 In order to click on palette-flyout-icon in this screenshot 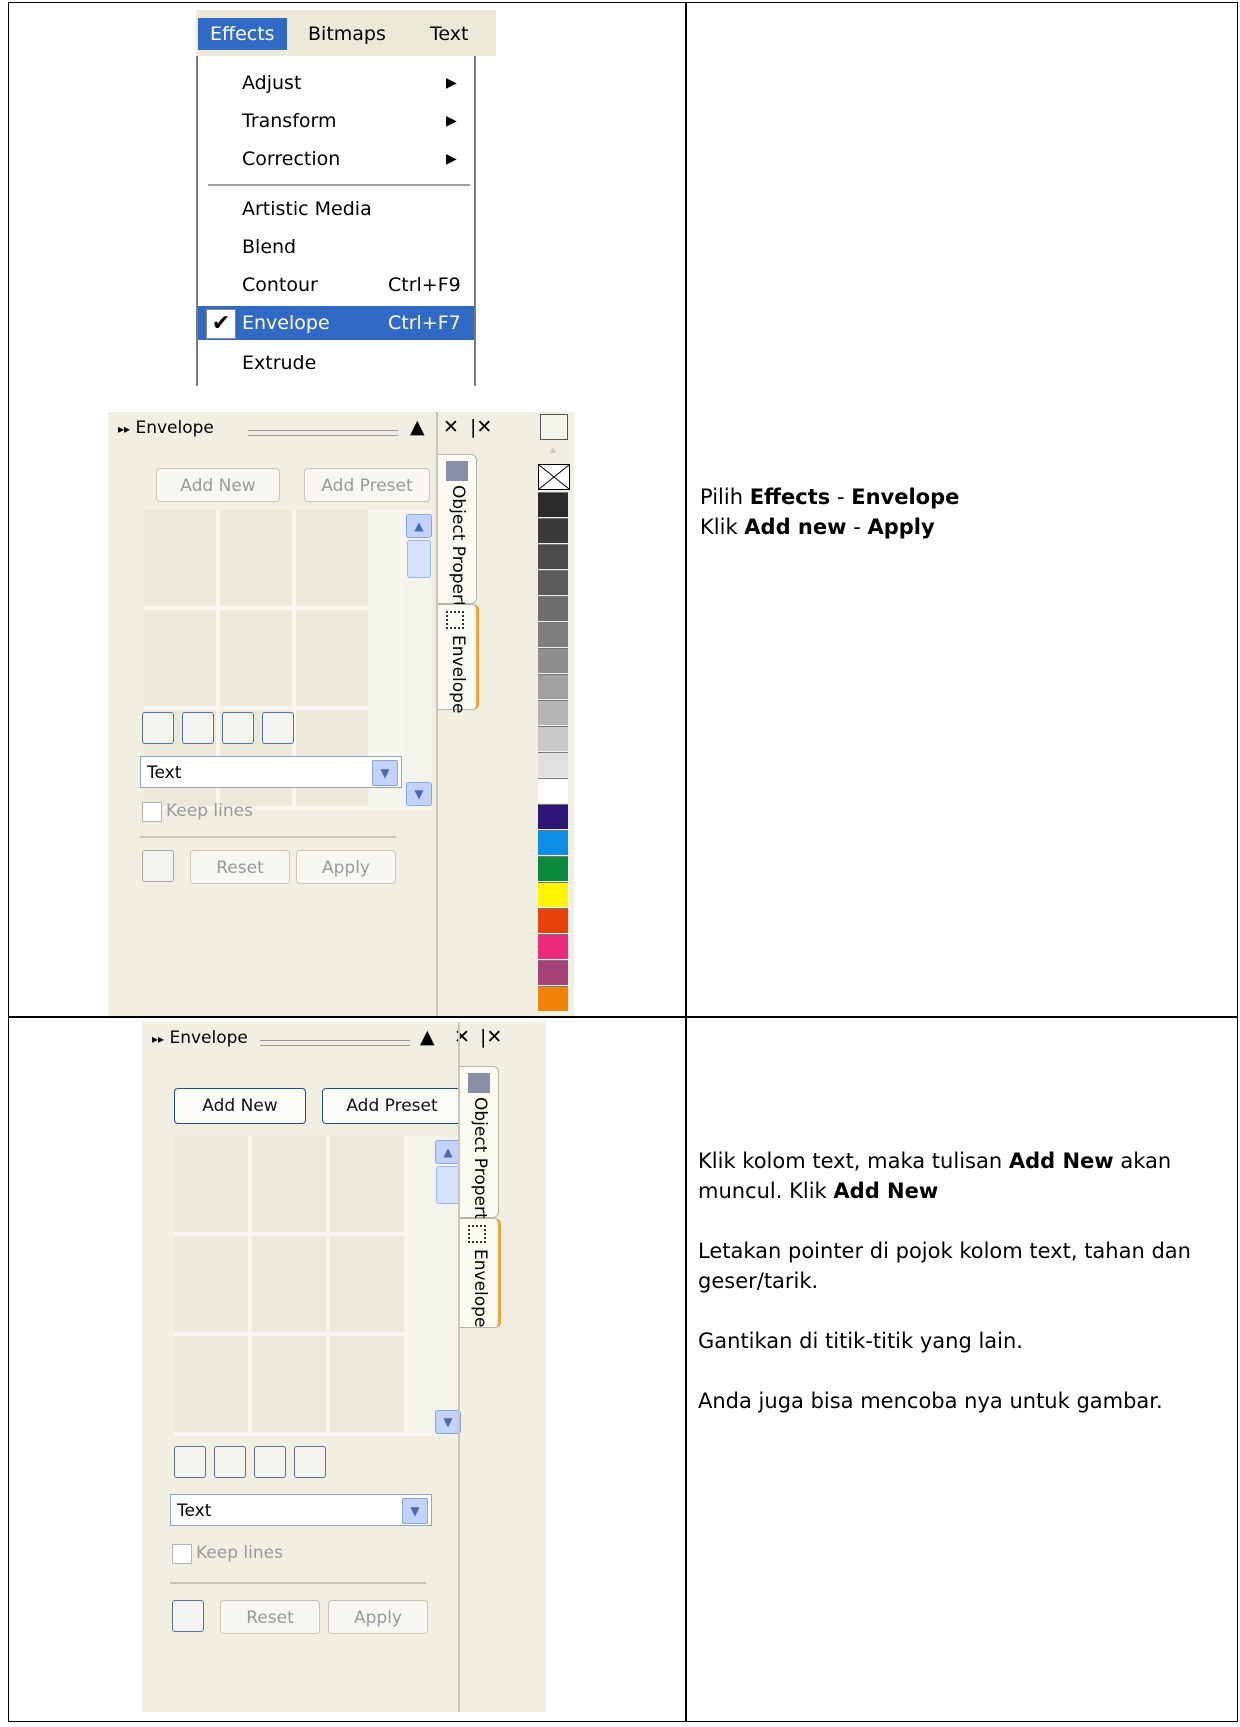, I will do `click(554, 427)`.